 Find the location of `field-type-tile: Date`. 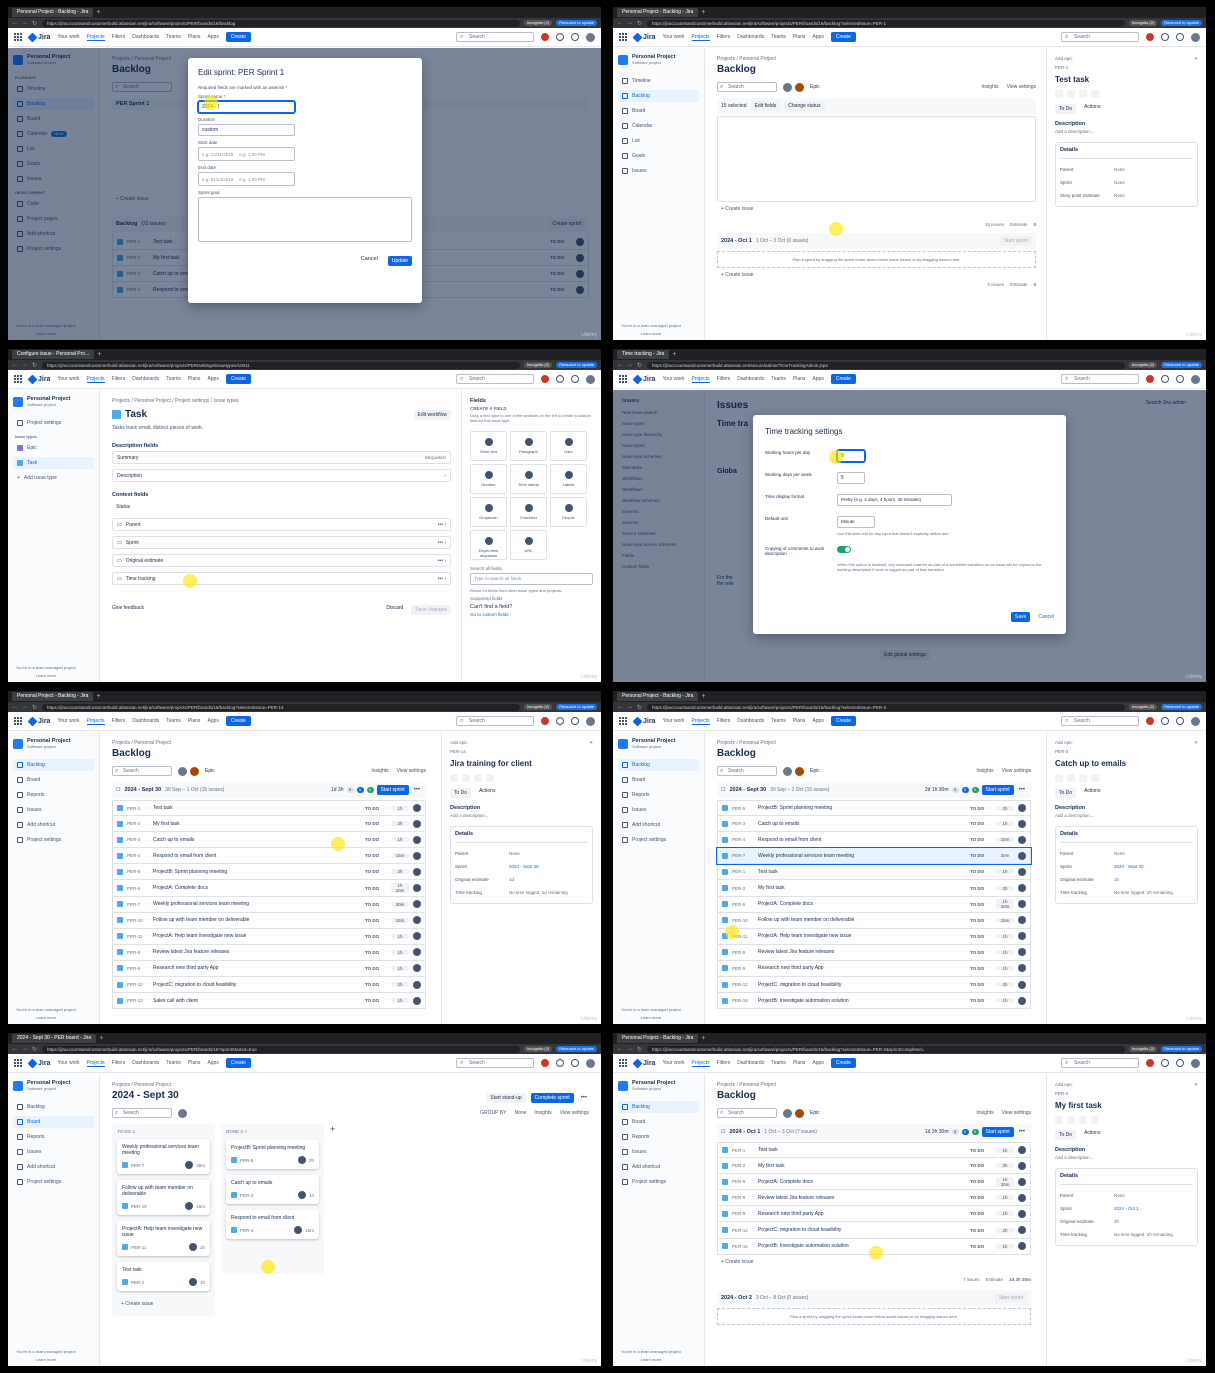

field-type-tile: Date is located at coordinates (568, 446).